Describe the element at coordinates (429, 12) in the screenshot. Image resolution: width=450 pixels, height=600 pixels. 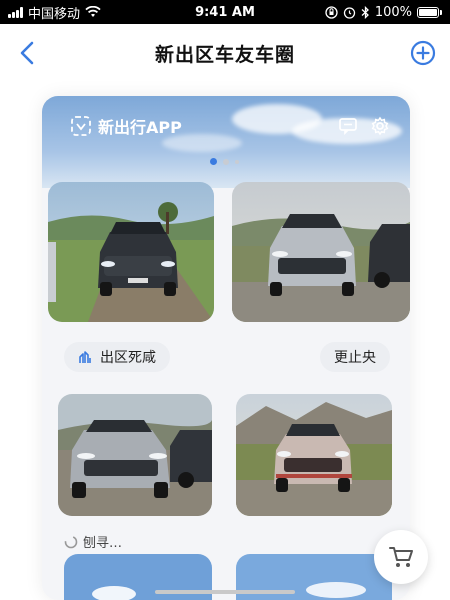
I see `battery-icon` at that location.